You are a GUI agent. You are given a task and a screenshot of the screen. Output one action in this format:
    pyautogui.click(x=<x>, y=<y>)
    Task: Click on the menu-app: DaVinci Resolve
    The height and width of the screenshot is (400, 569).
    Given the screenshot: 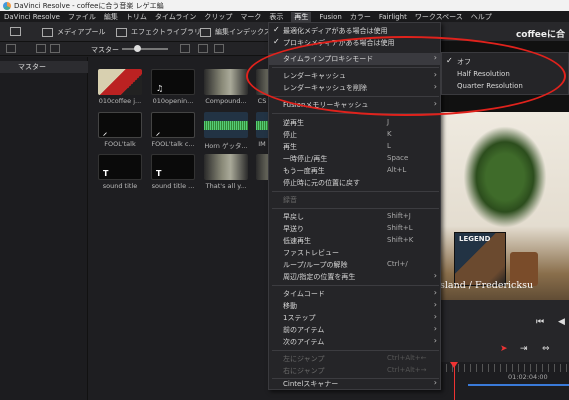 What is the action you would take?
    pyautogui.click(x=32, y=17)
    